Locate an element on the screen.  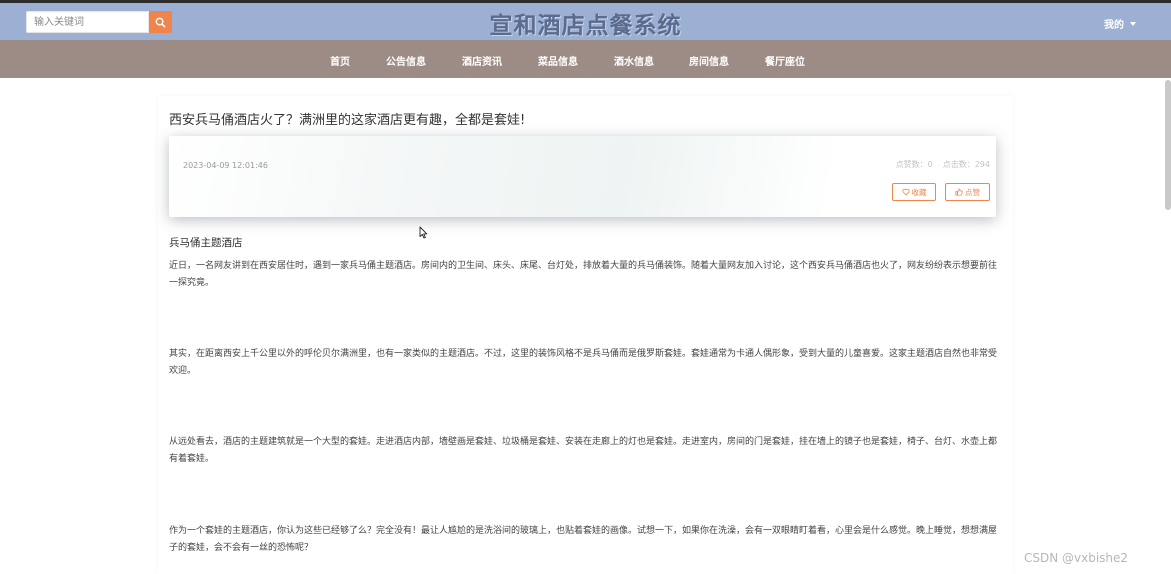
nav-item-rooms: 房间信息 is located at coordinates (709, 60).